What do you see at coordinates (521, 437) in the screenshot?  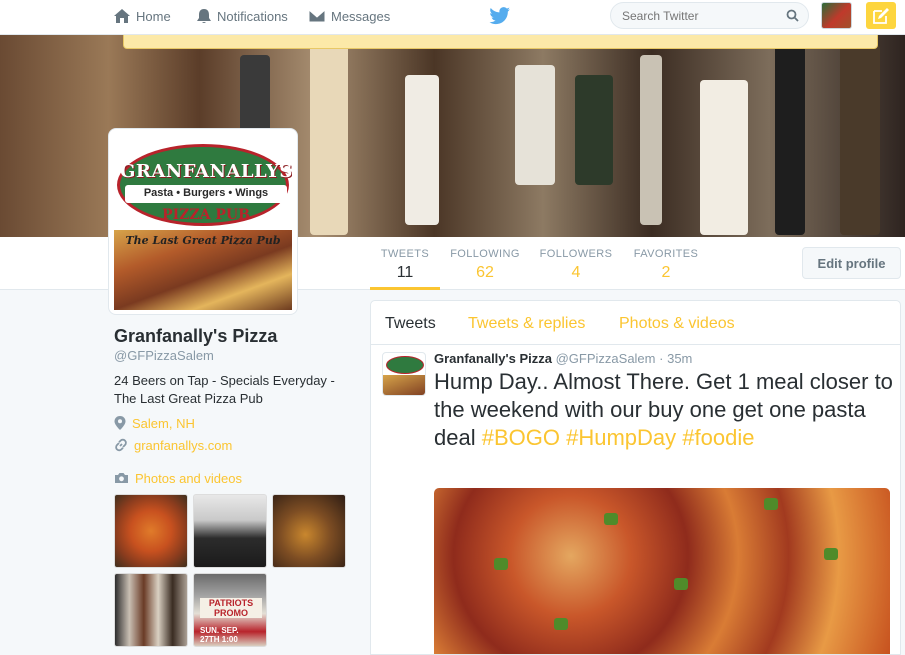 I see `hashtag-link: #BOGO` at bounding box center [521, 437].